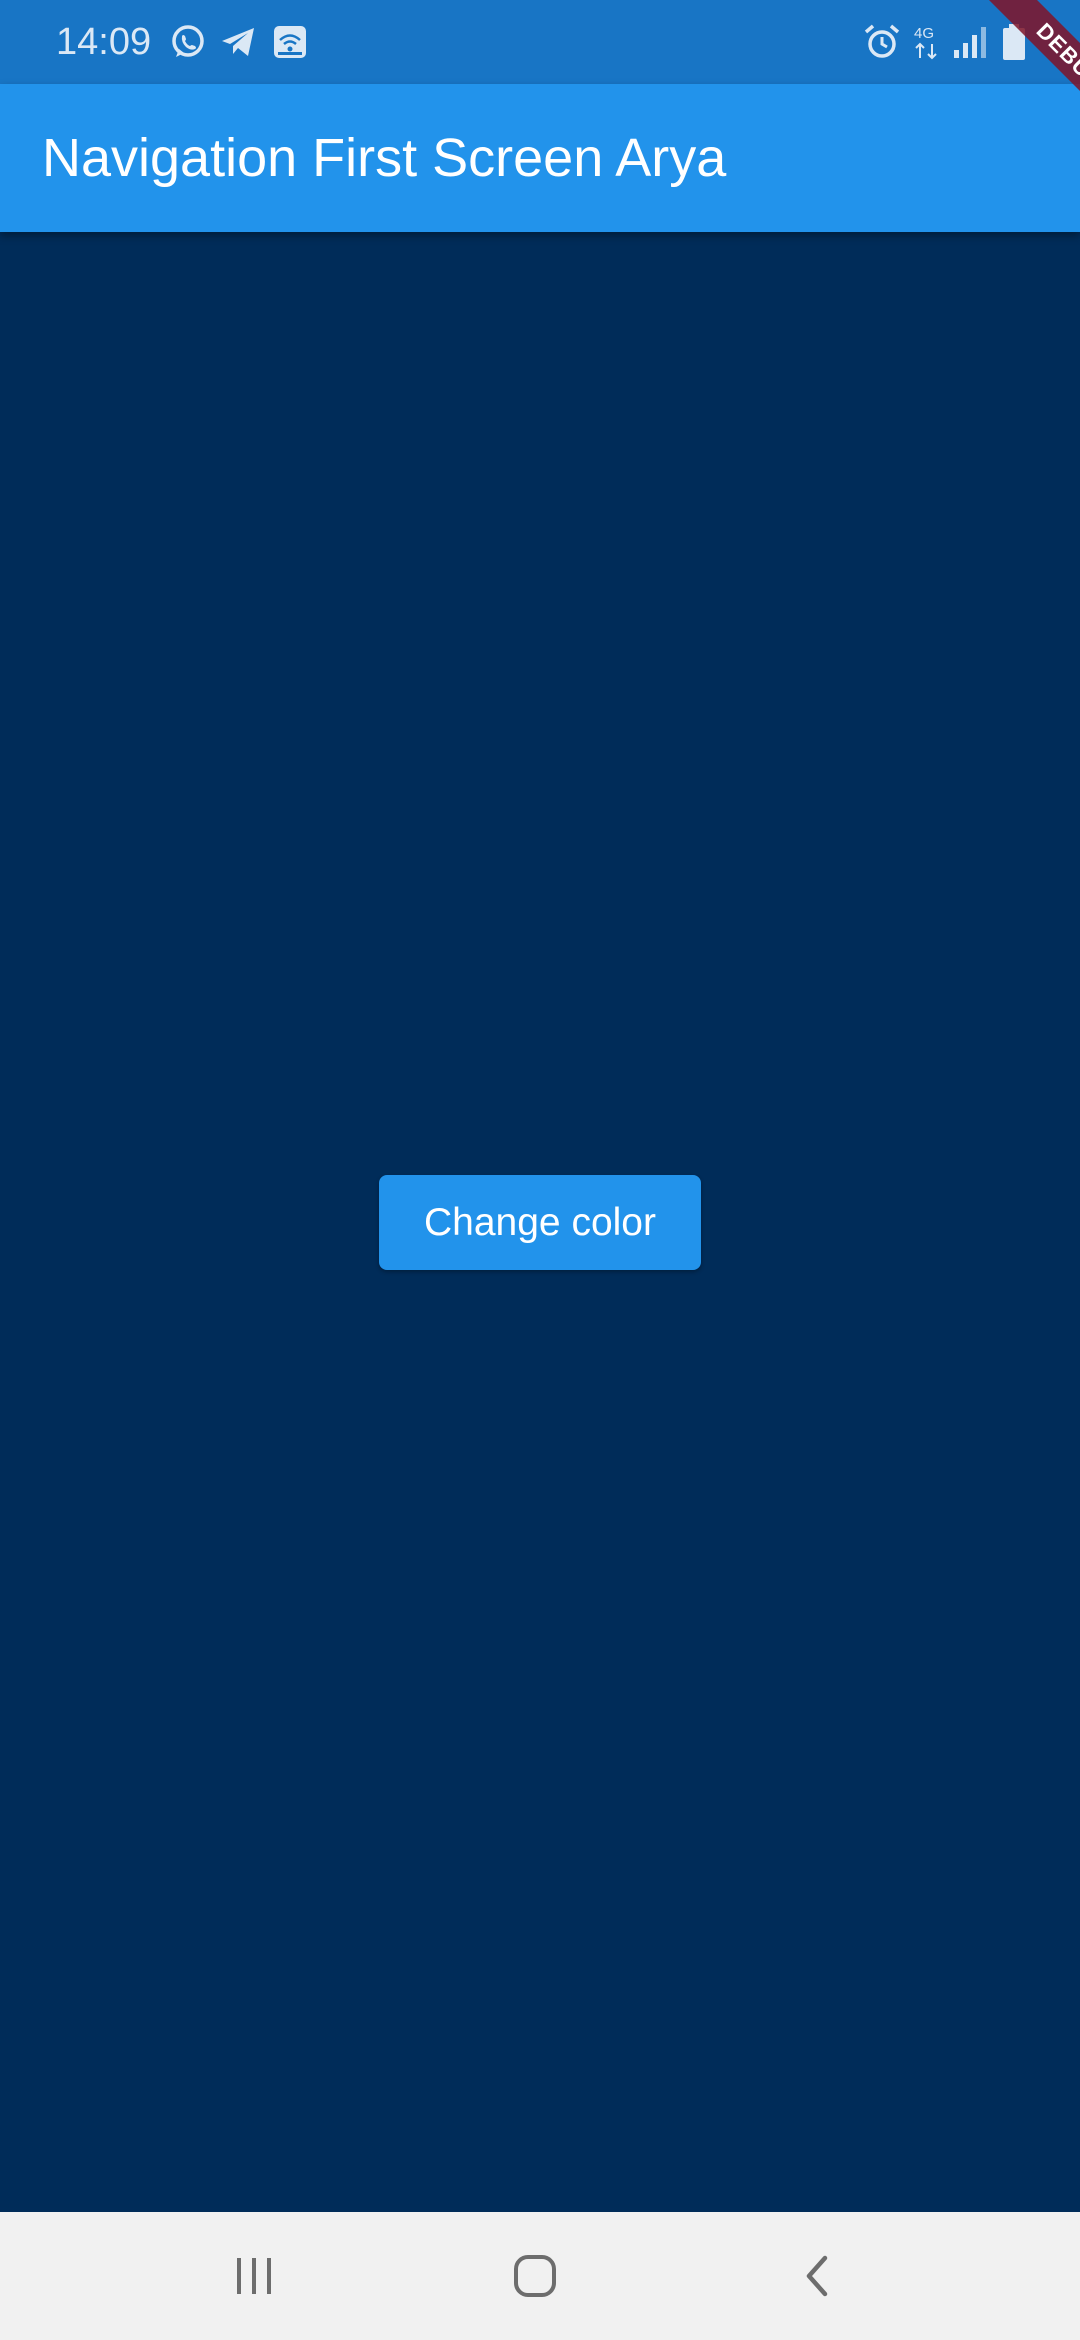  I want to click on whatsapp-icon, so click(188, 41).